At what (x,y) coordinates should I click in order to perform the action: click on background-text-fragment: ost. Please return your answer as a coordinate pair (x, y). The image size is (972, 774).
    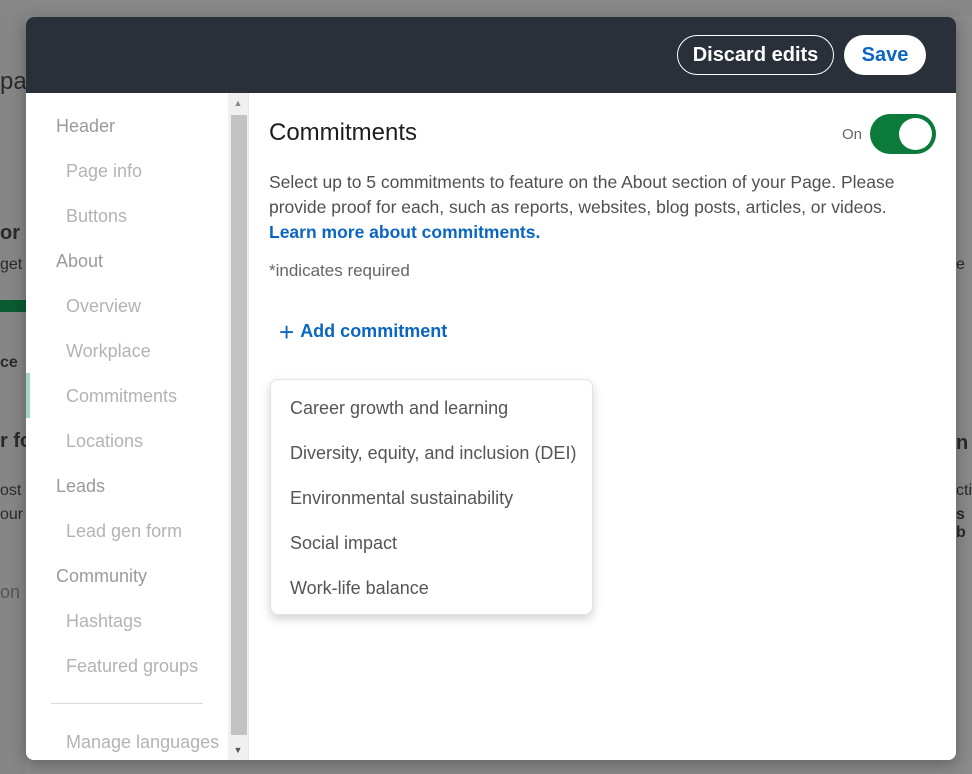
    Looking at the image, I should click on (11, 490).